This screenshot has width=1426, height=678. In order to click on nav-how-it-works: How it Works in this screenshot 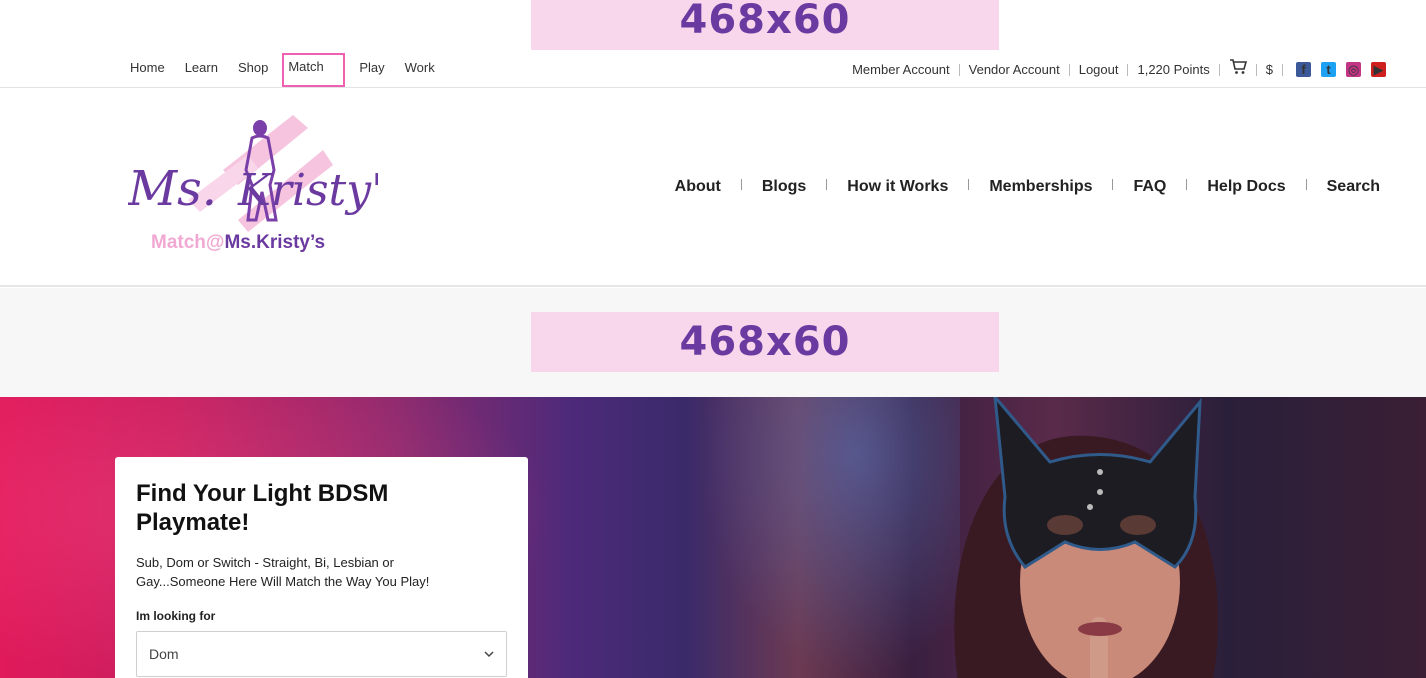, I will do `click(897, 187)`.